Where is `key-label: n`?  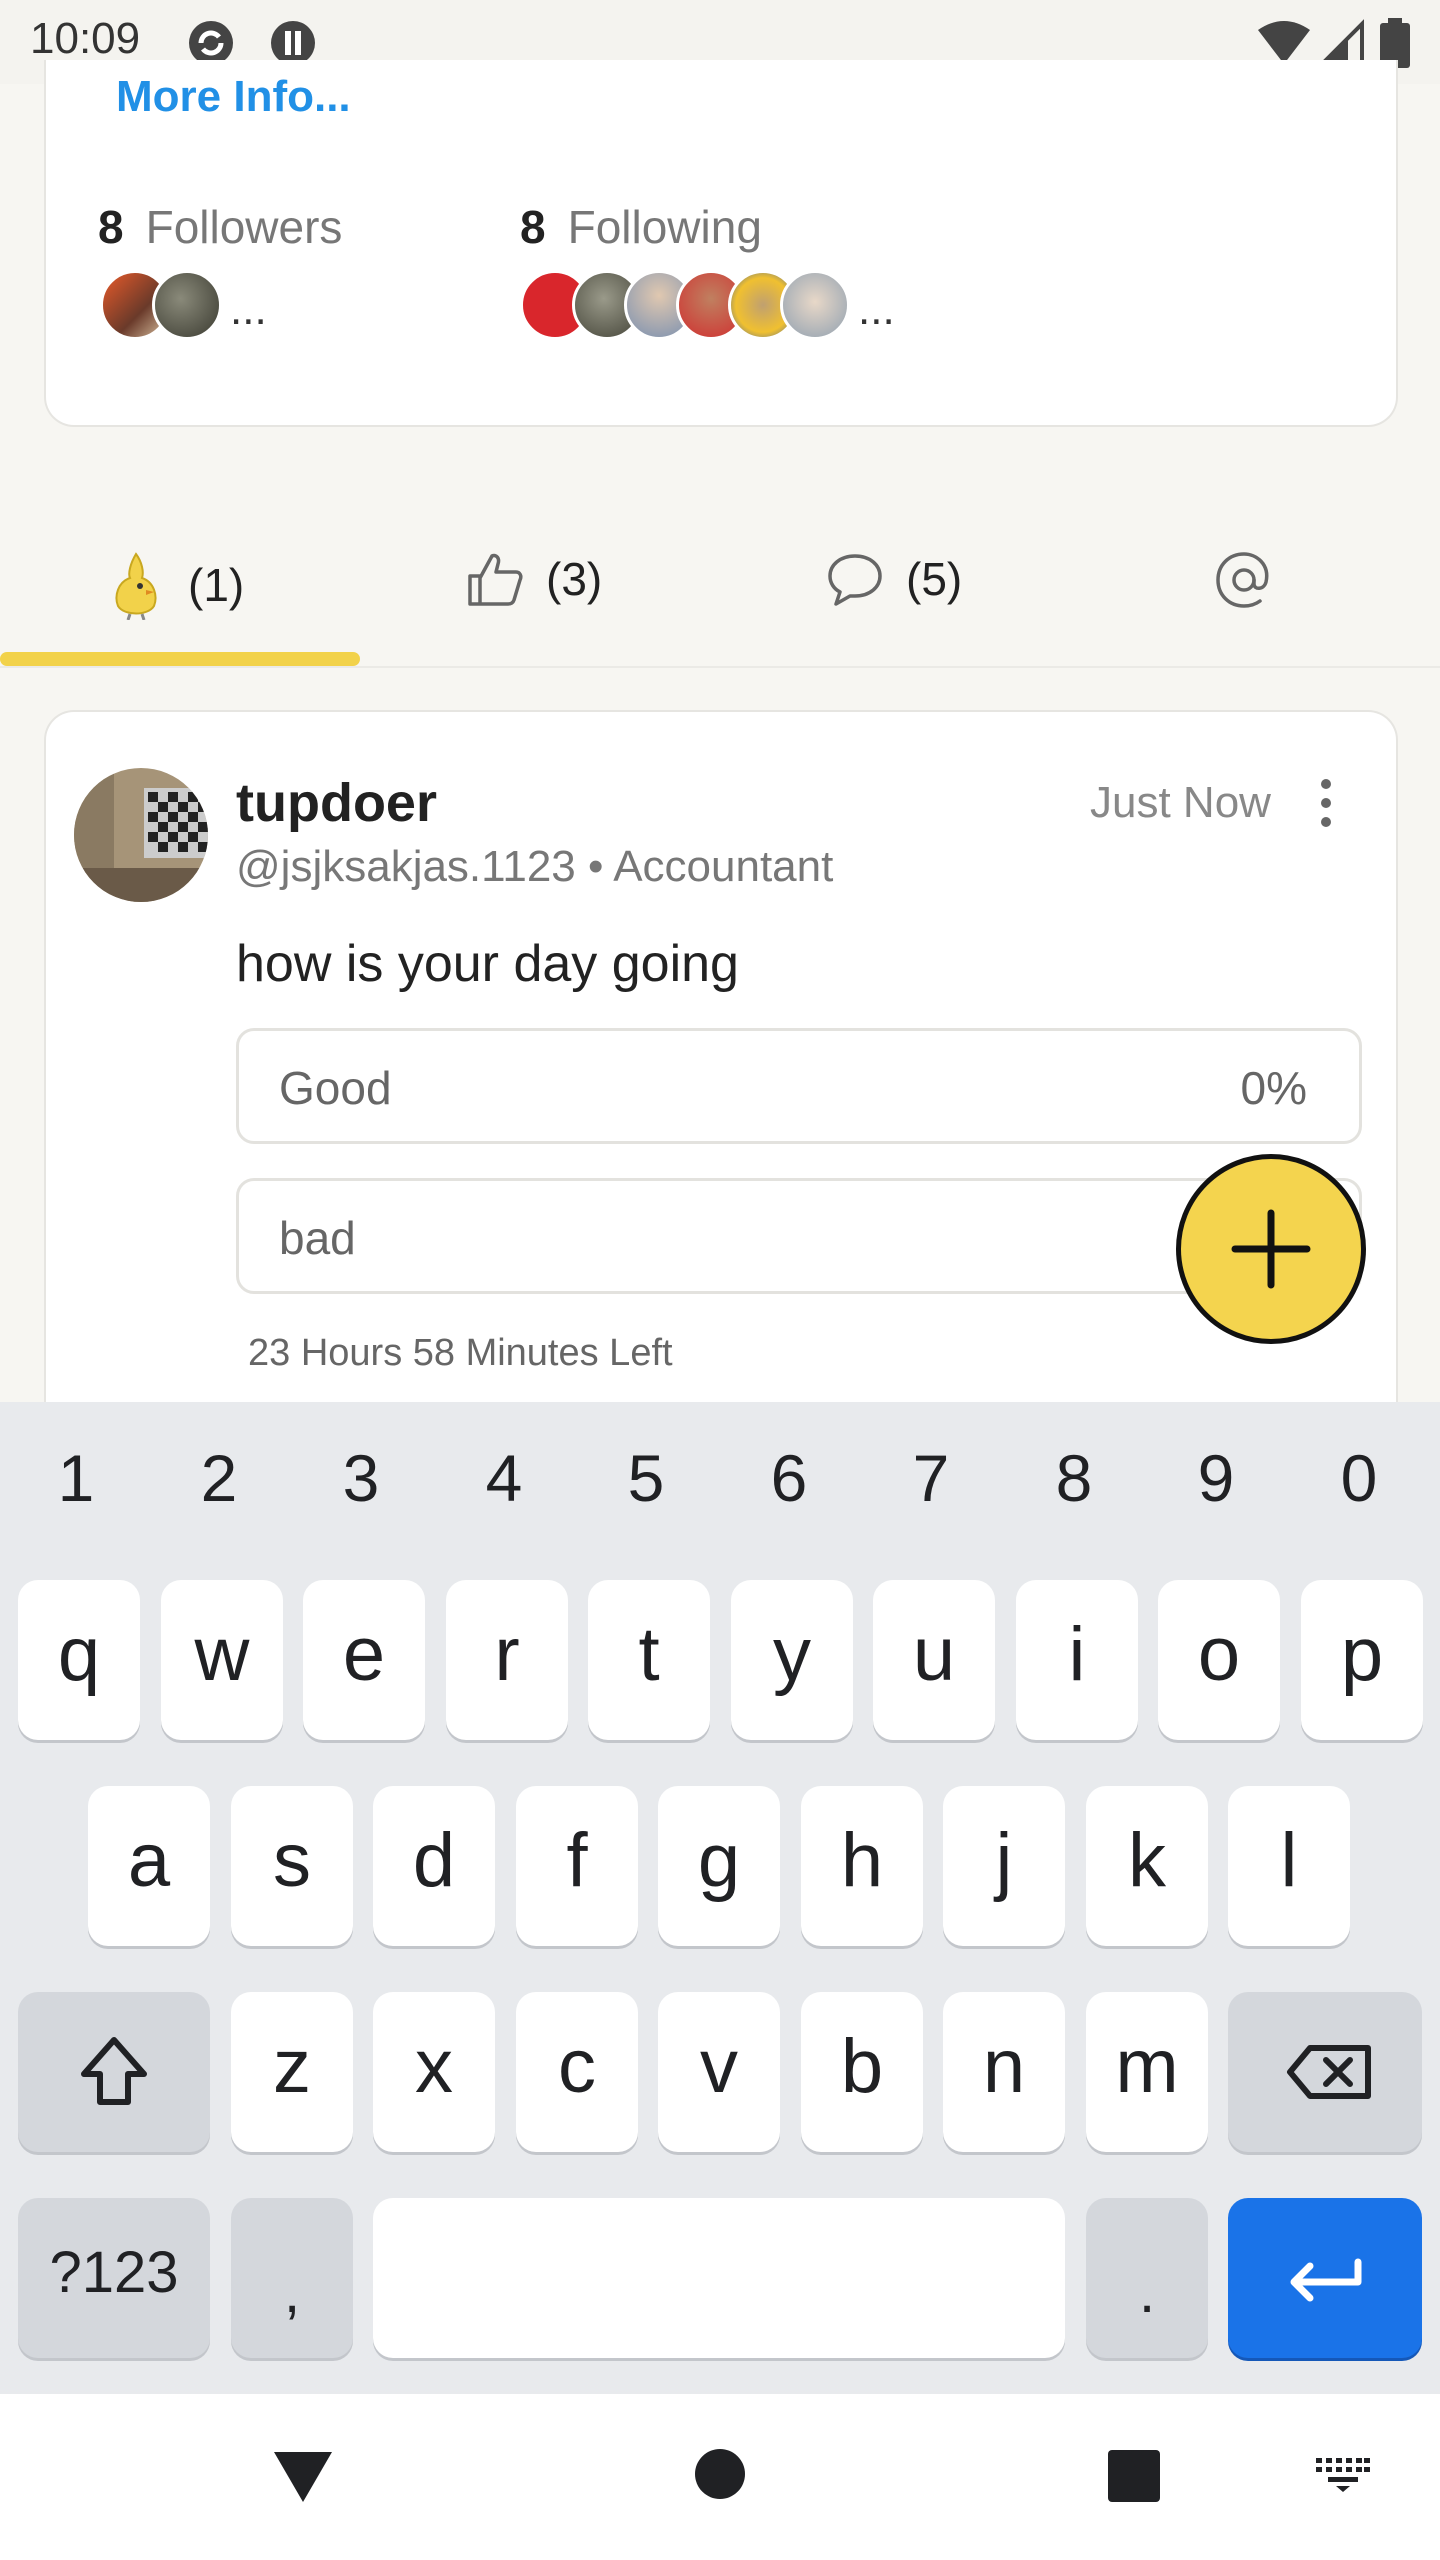 key-label: n is located at coordinates (1004, 2066).